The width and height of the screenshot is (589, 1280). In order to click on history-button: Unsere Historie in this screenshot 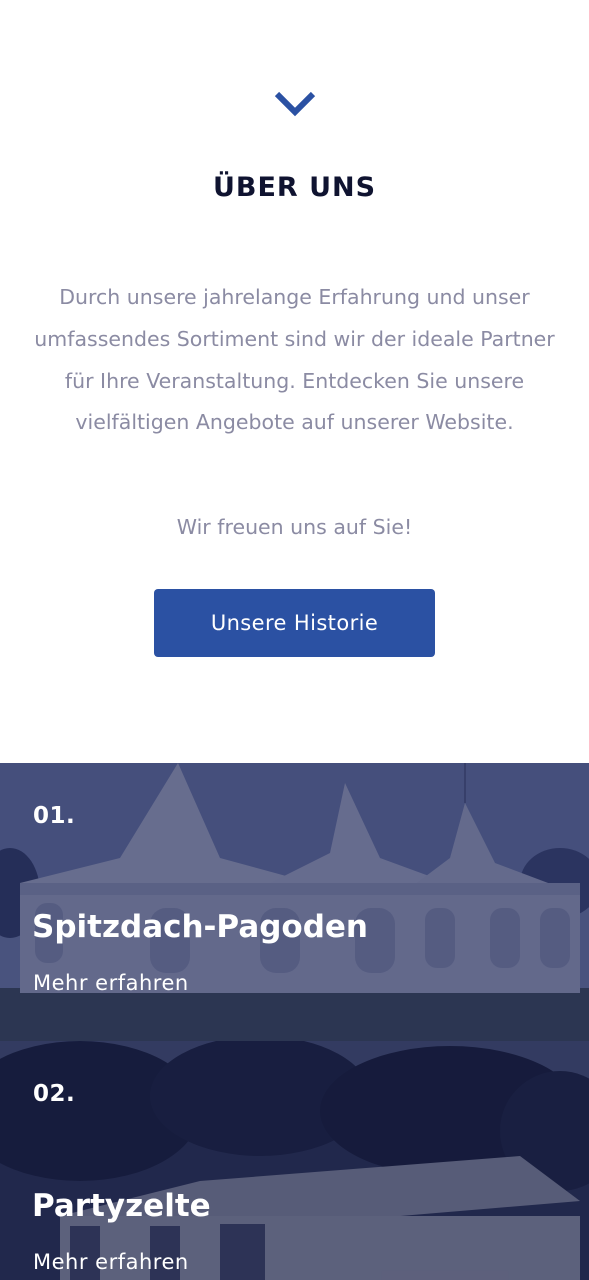, I will do `click(294, 623)`.